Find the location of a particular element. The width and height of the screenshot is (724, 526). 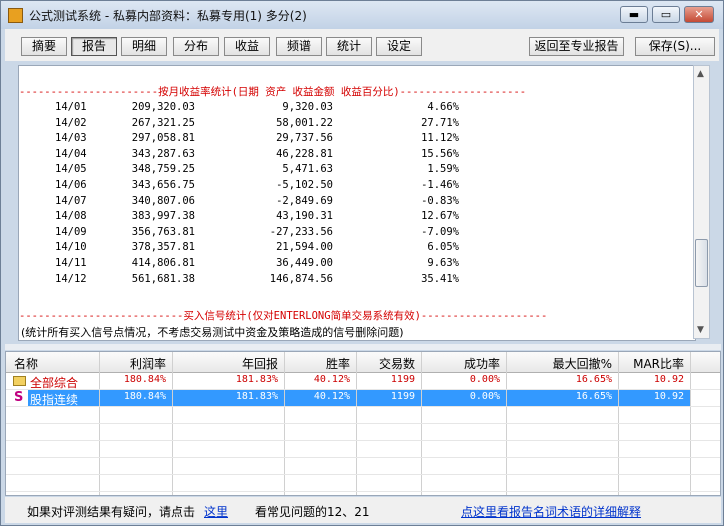

monthly-profit: 21,594.00 is located at coordinates (304, 247).